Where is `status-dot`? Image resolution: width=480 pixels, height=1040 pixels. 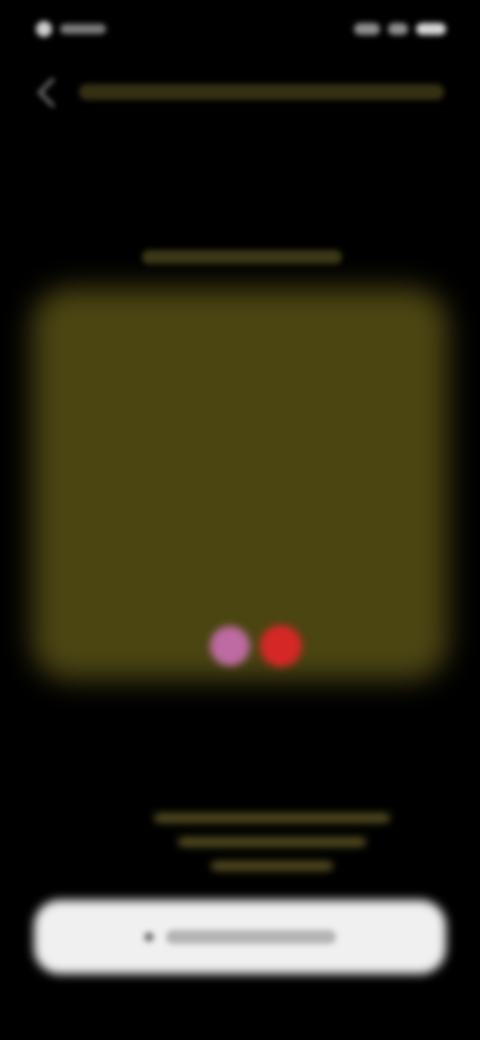 status-dot is located at coordinates (44, 29).